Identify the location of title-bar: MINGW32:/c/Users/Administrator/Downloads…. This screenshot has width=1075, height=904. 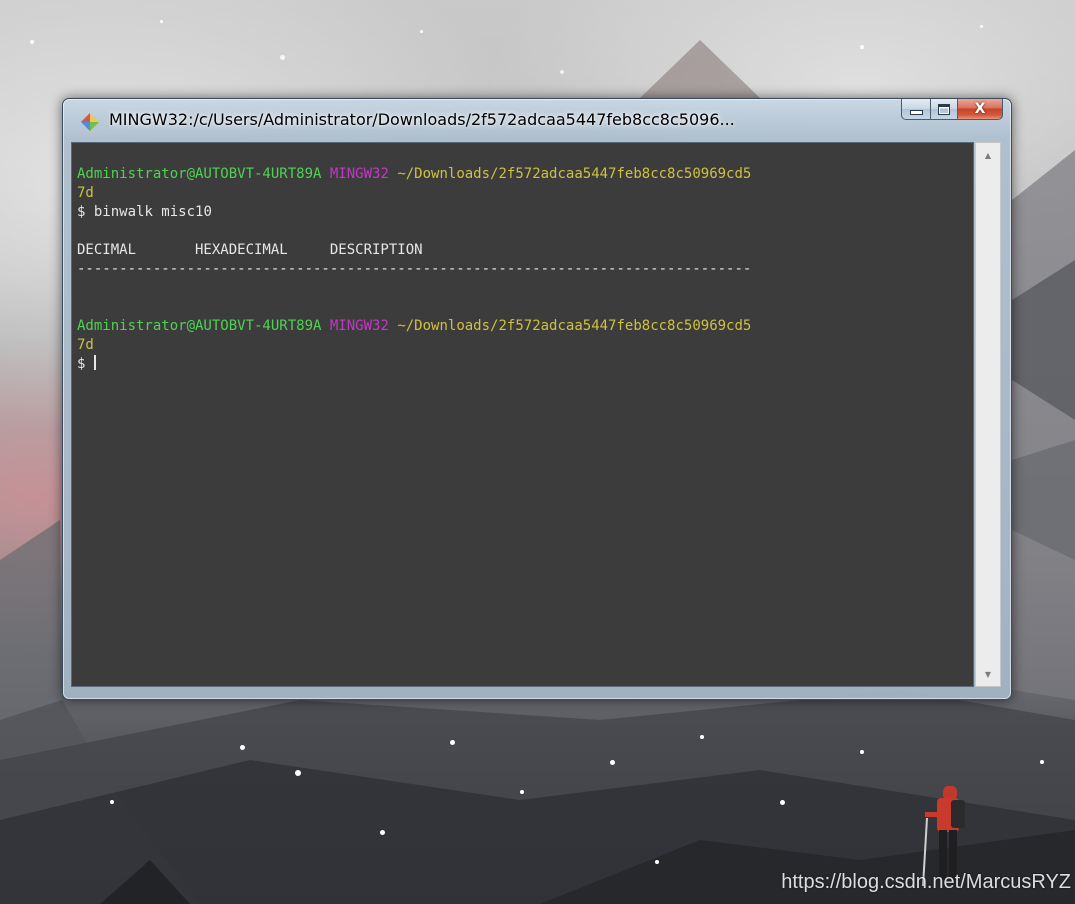
(537, 120).